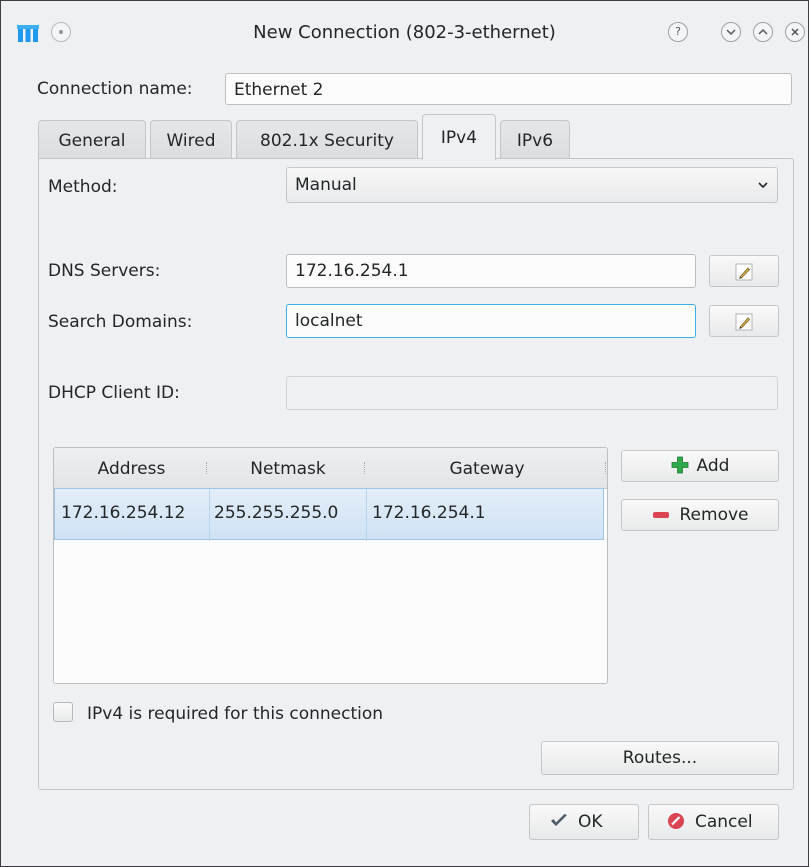 The height and width of the screenshot is (867, 809). I want to click on tab-ipv6: IPv6, so click(535, 139).